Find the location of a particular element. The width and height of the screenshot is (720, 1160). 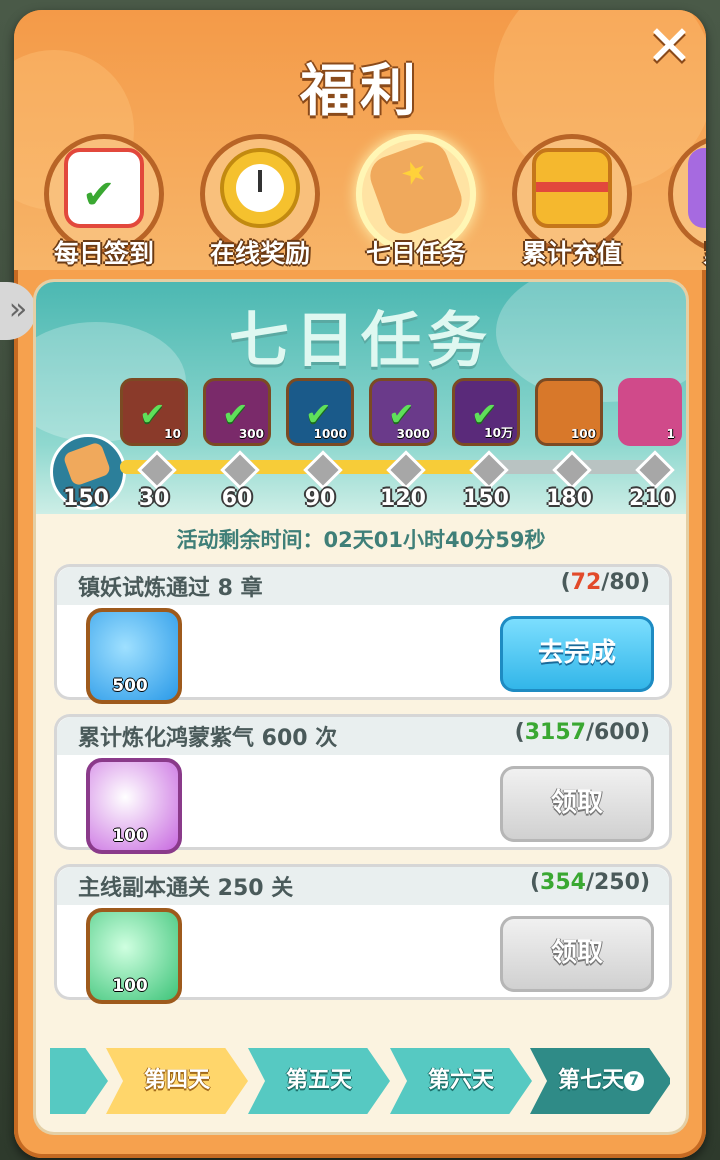

progress-current: 72 is located at coordinates (586, 582).